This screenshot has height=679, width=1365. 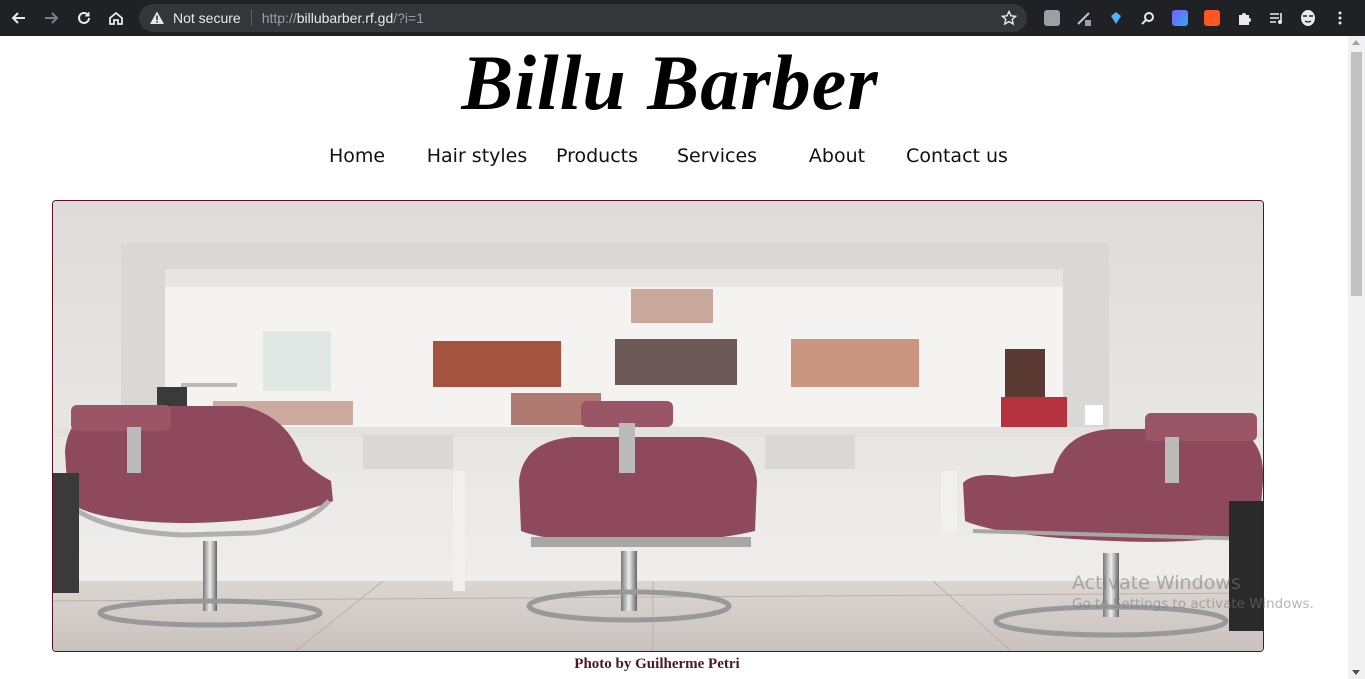 I want to click on home-icon, so click(x=116, y=18).